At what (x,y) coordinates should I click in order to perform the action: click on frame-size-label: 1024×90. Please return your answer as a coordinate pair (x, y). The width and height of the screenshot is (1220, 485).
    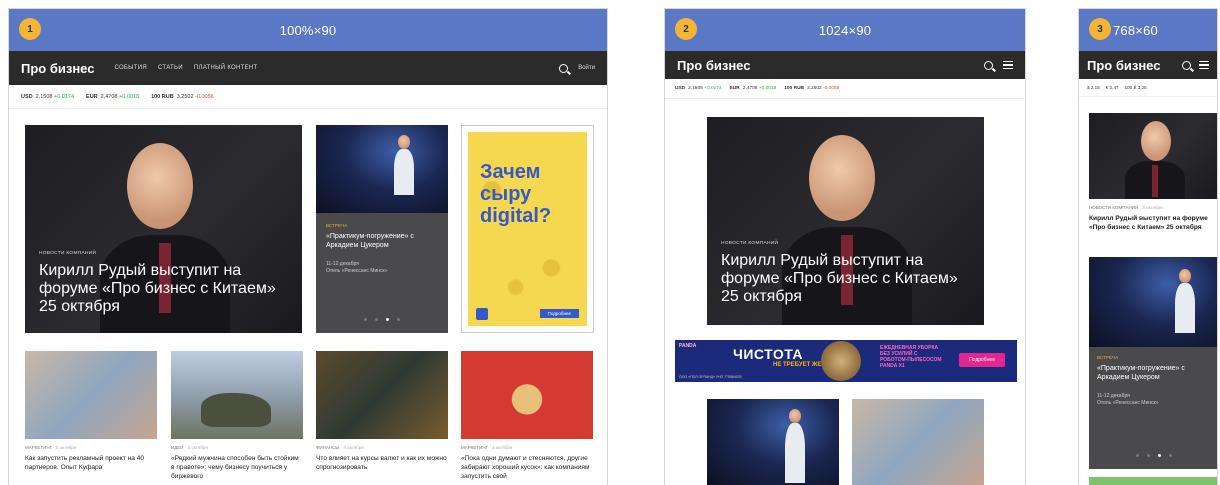
    Looking at the image, I should click on (845, 30).